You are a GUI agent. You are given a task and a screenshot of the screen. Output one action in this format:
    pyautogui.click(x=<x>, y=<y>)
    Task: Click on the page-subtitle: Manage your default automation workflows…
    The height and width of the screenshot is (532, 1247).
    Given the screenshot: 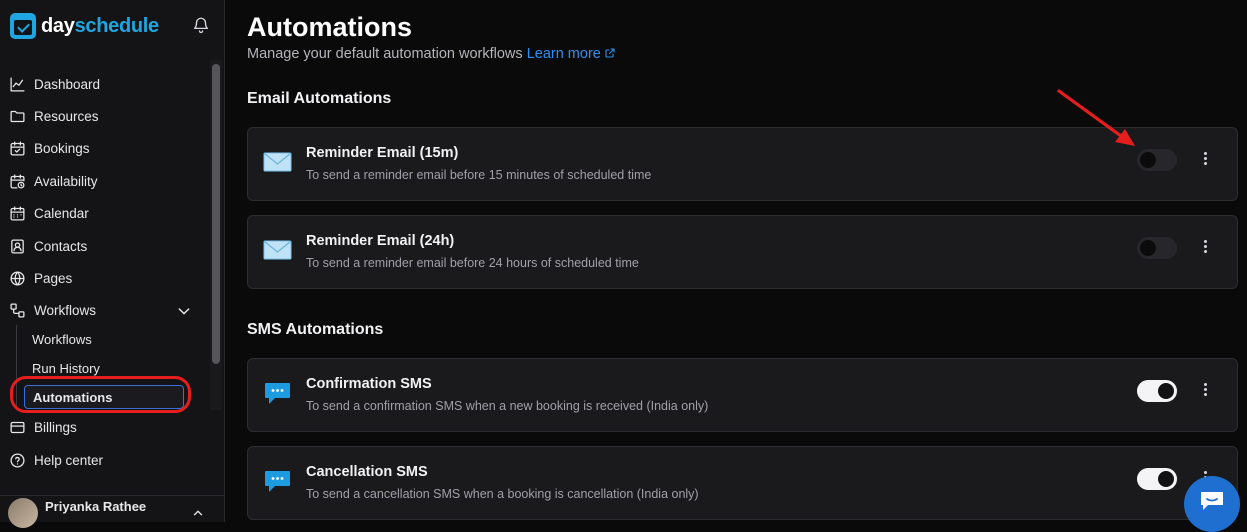 What is the action you would take?
    pyautogui.click(x=431, y=54)
    